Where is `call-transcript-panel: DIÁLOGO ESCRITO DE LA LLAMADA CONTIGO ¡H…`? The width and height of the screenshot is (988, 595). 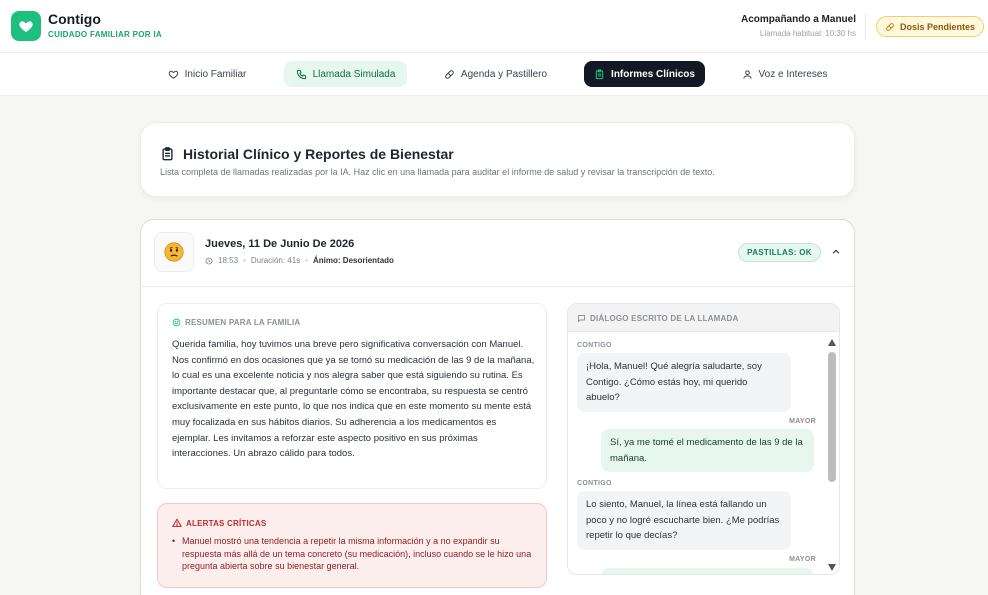 call-transcript-panel: DIÁLOGO ESCRITO DE LA LLAMADA CONTIGO ¡H… is located at coordinates (703, 439).